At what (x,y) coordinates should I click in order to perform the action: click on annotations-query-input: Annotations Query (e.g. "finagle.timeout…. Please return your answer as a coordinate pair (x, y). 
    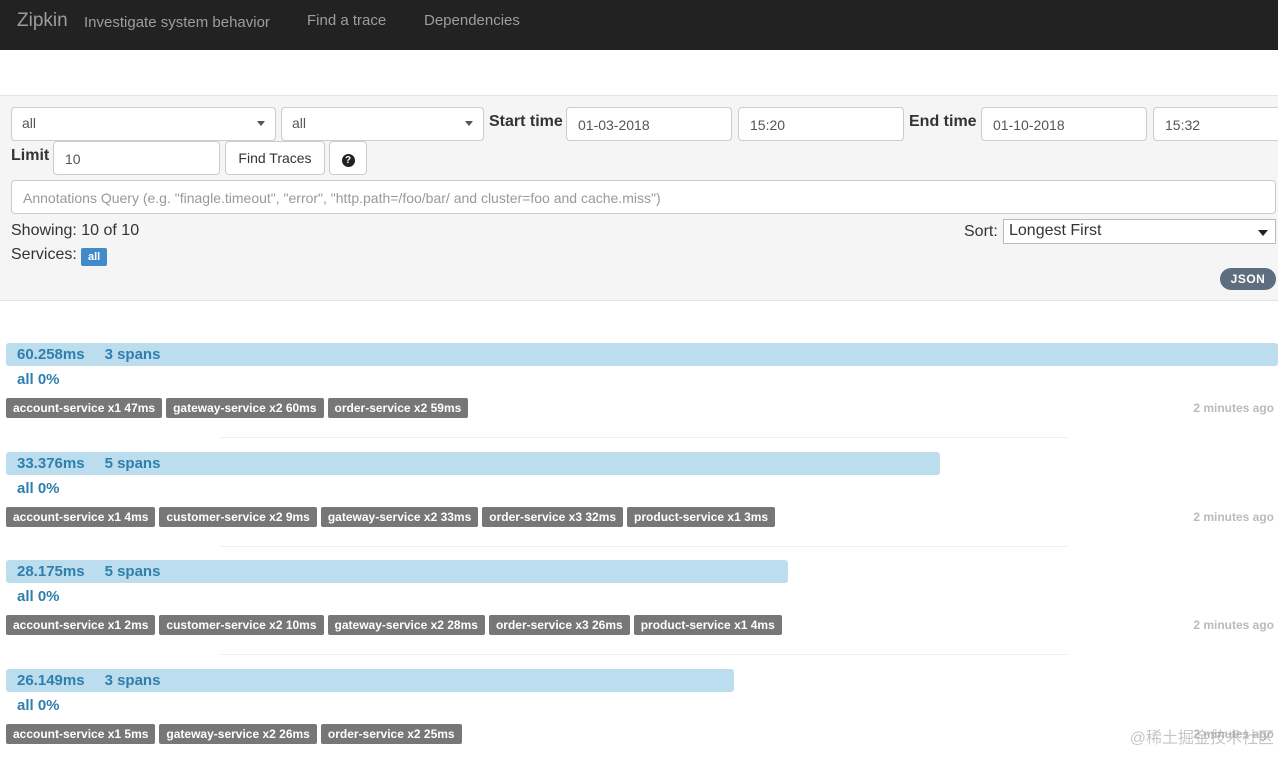
    Looking at the image, I should click on (643, 197).